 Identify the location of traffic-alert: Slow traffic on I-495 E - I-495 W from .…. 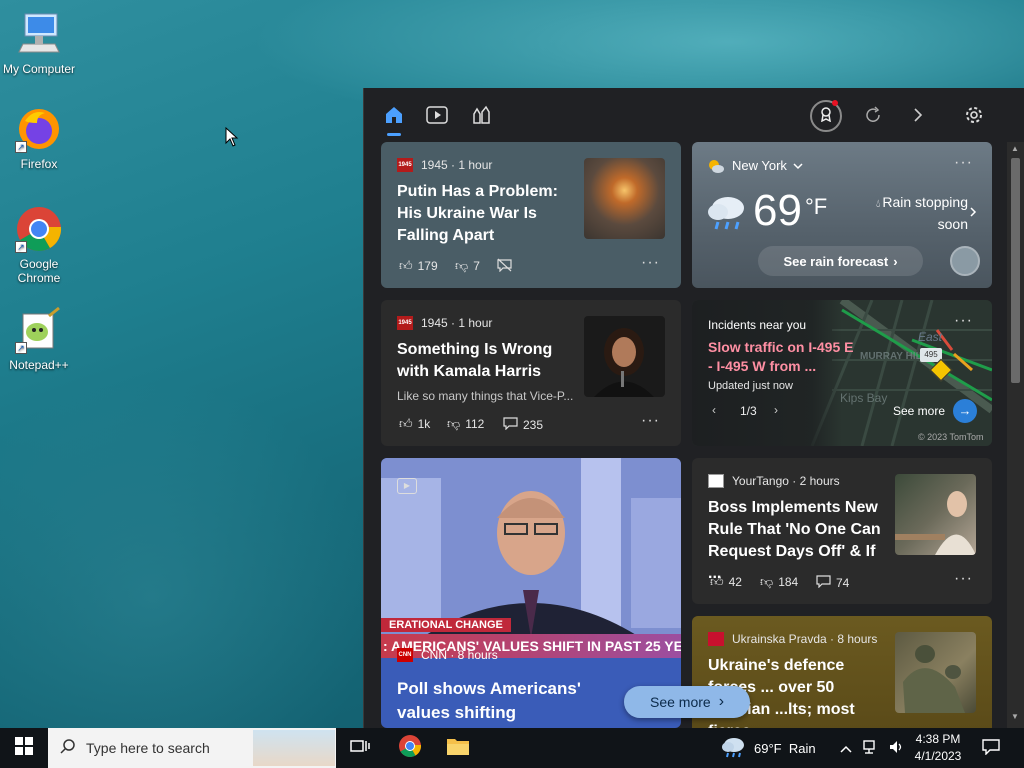
(783, 357).